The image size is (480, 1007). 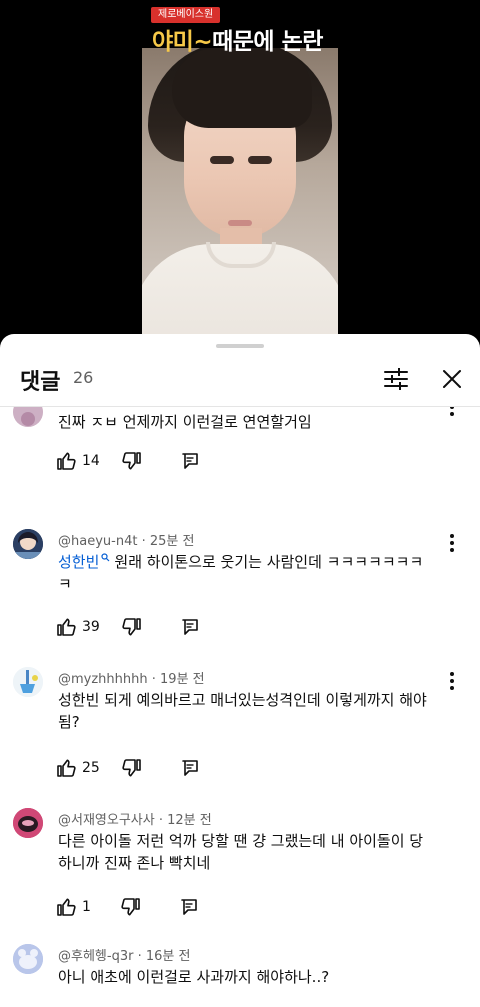 I want to click on sheet-drag-handle, so click(x=240, y=346).